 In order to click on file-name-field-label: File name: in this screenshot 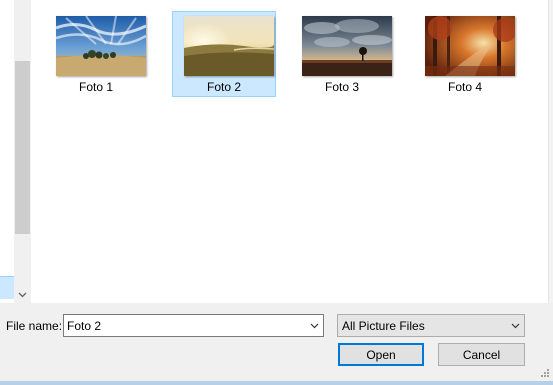, I will do `click(34, 326)`.